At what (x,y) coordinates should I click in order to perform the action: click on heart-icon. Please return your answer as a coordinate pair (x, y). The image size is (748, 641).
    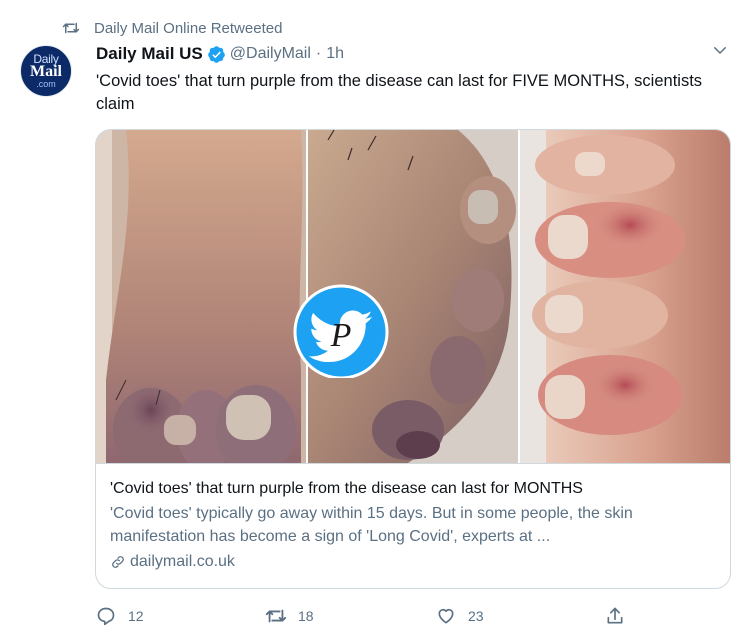
    Looking at the image, I should click on (446, 616).